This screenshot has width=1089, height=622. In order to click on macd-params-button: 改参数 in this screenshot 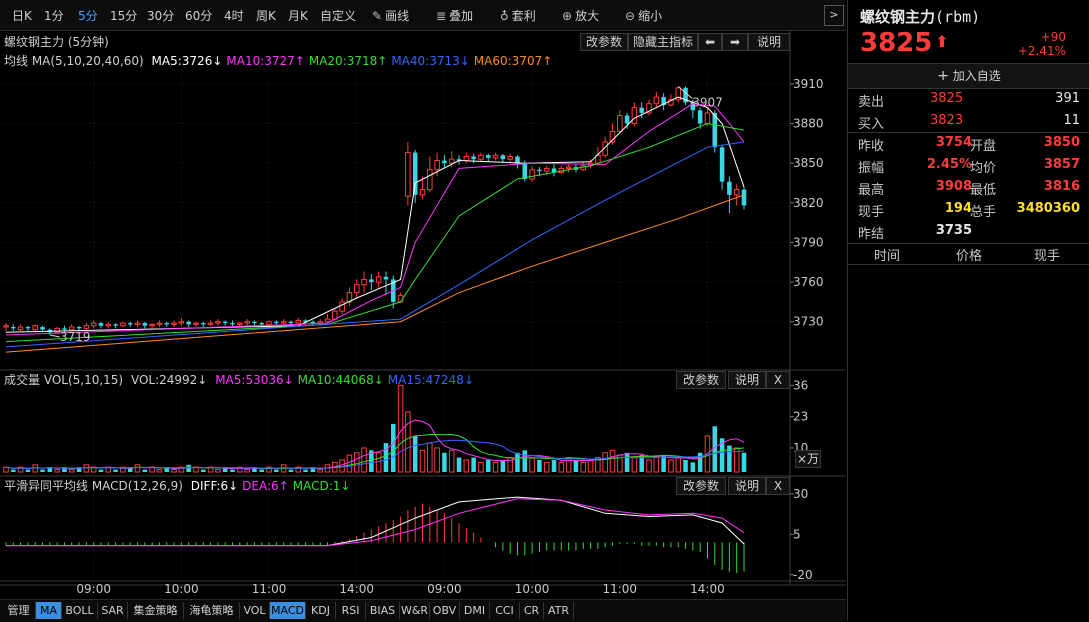, I will do `click(701, 486)`.